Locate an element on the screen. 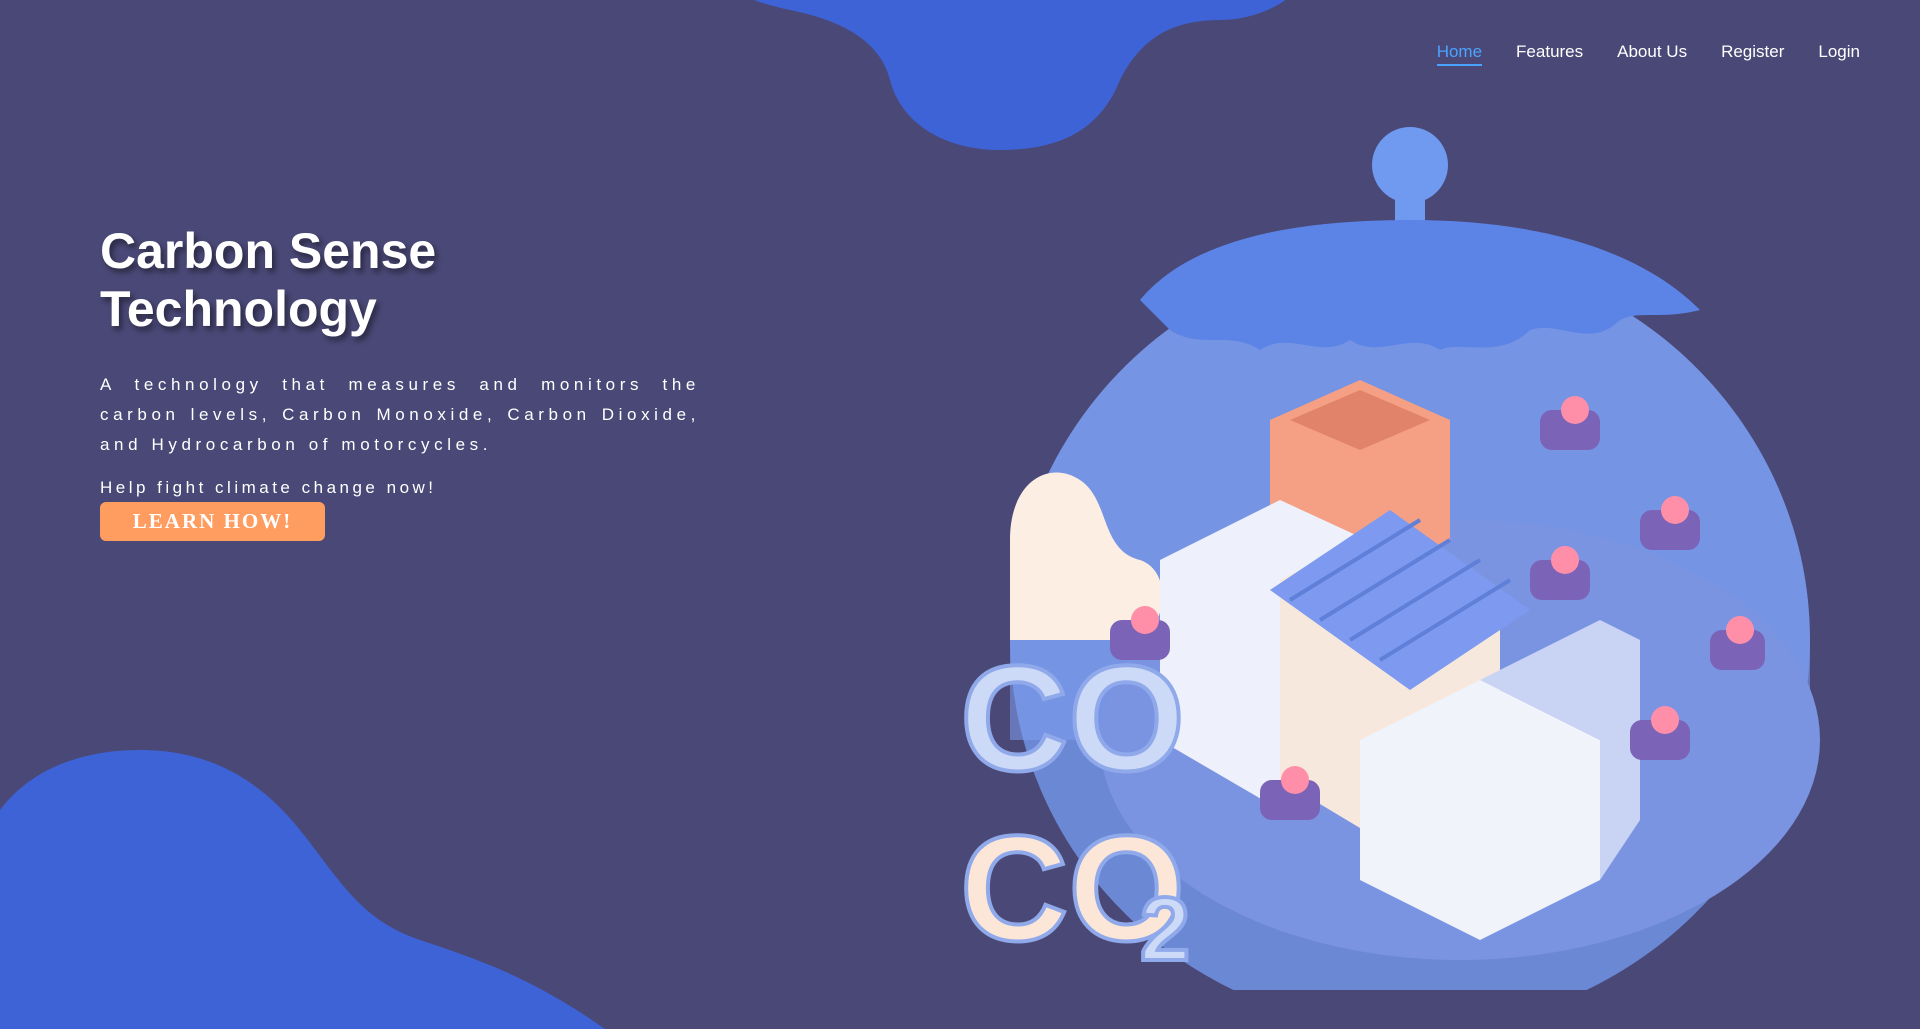 The image size is (1920, 1029). svg-text: 2 is located at coordinates (1165, 930).